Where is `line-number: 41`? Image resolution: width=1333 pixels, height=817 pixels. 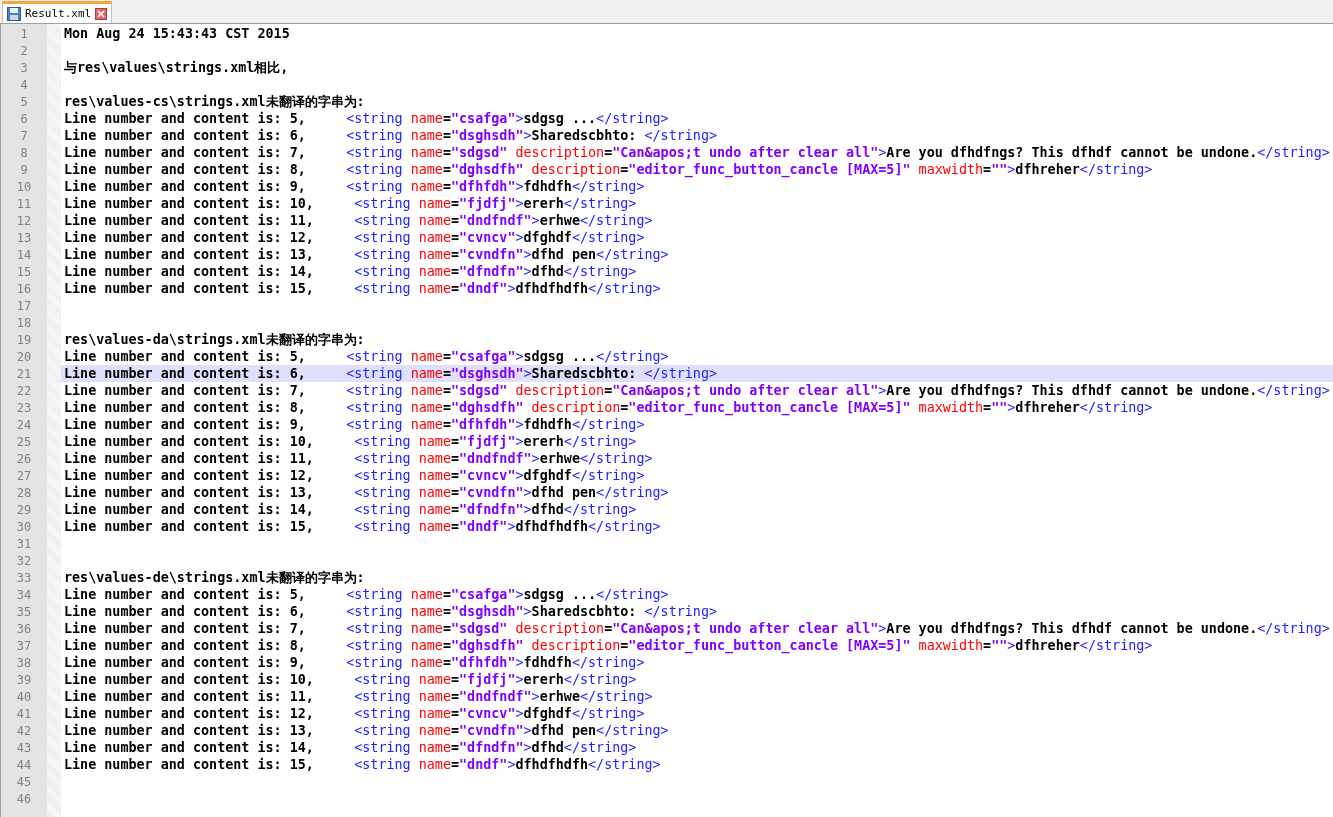 line-number: 41 is located at coordinates (24, 713).